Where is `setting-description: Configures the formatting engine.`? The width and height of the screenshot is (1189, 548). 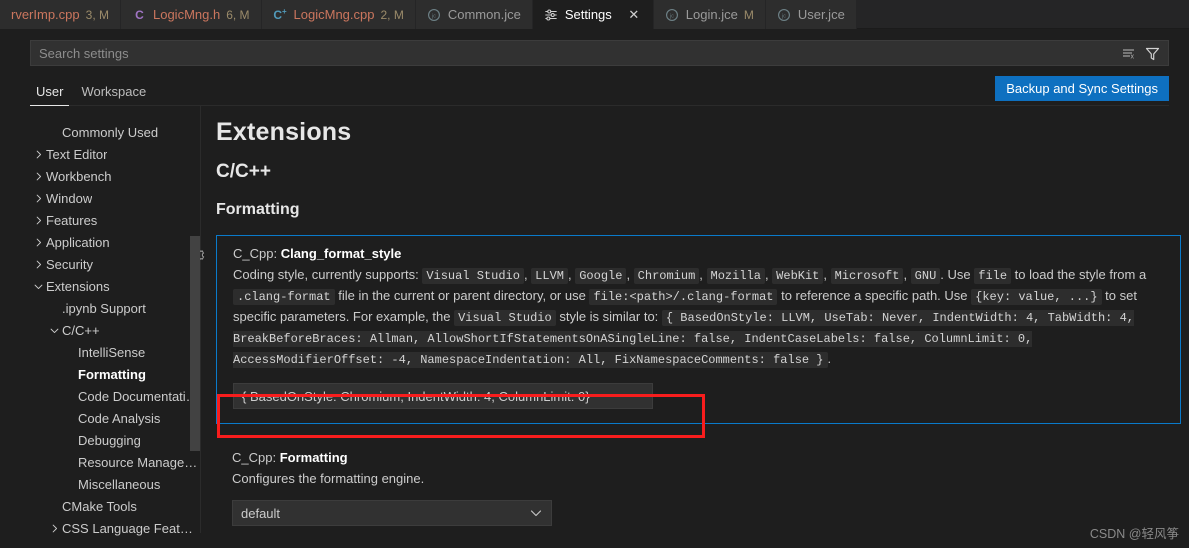 setting-description: Configures the formatting engine. is located at coordinates (328, 478).